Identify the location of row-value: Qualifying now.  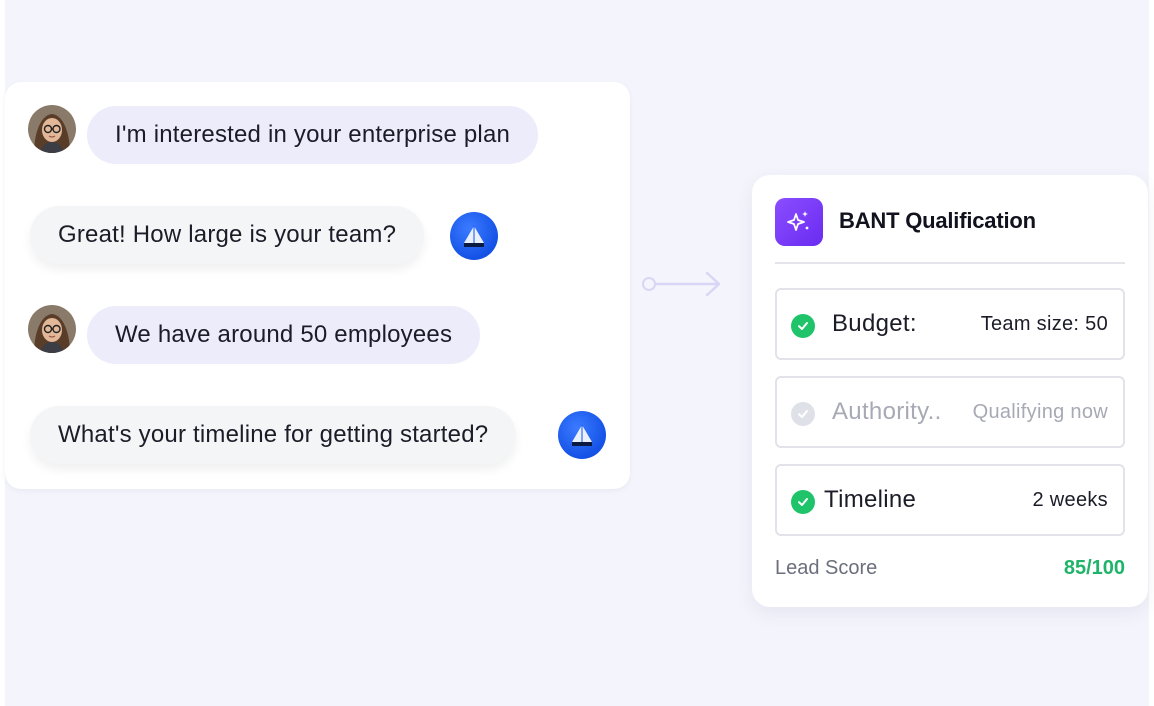
(1040, 412).